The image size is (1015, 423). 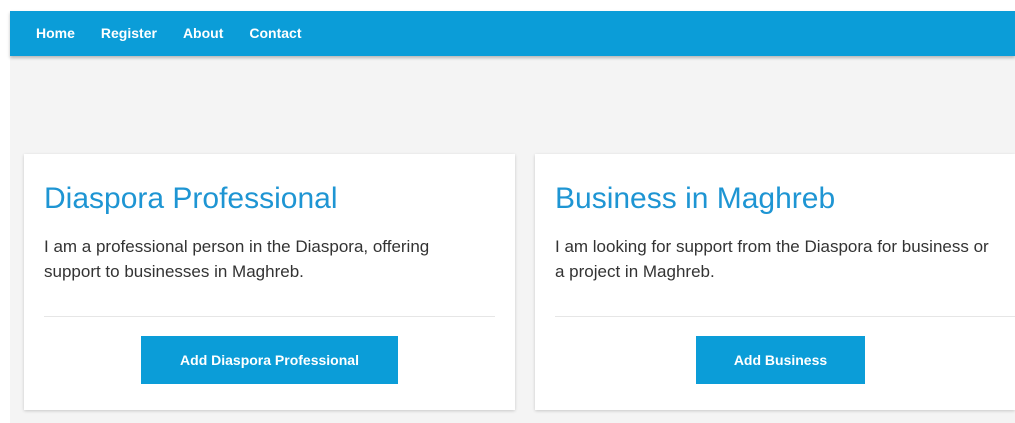 I want to click on card-title: Business in Maghreb, so click(x=695, y=198).